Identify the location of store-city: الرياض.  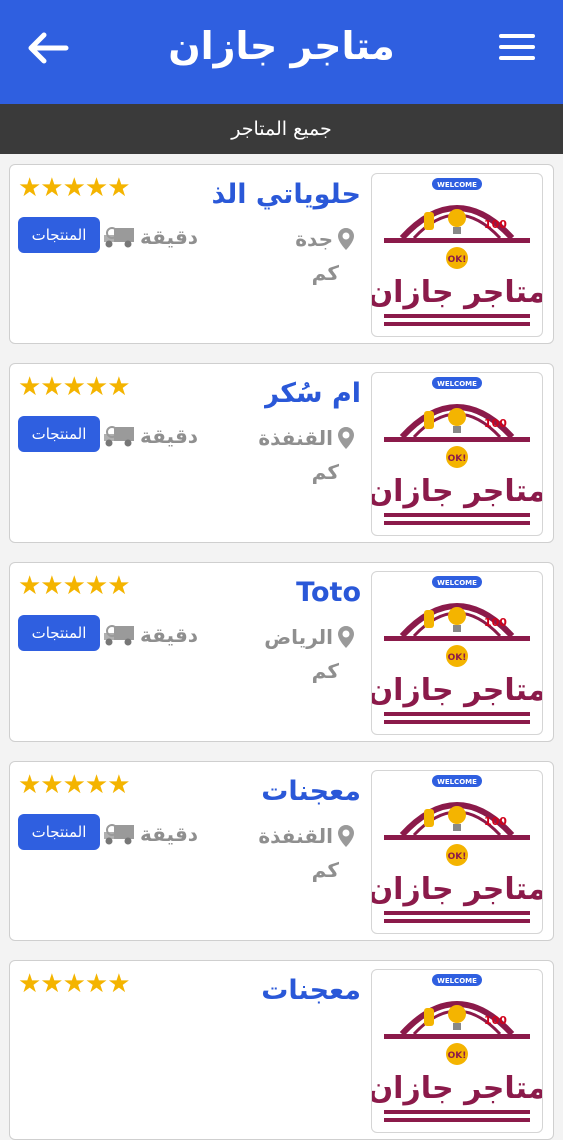
(298, 637).